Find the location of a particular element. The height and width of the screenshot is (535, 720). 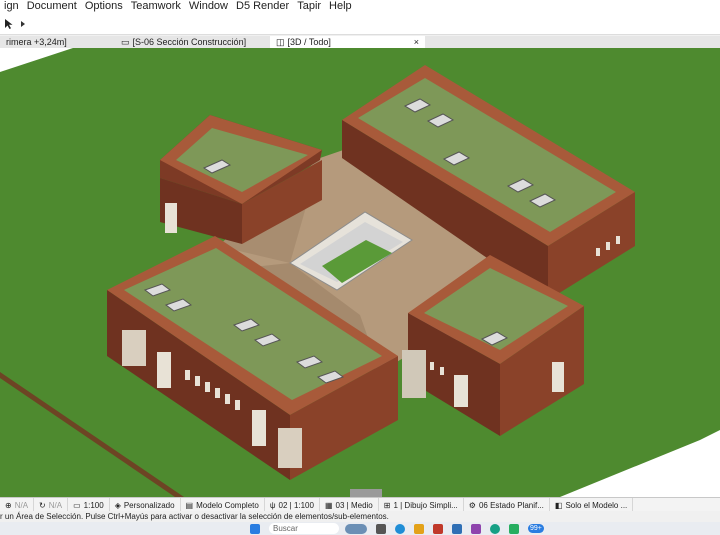

rotate-icon: ↻ is located at coordinates (42, 505).